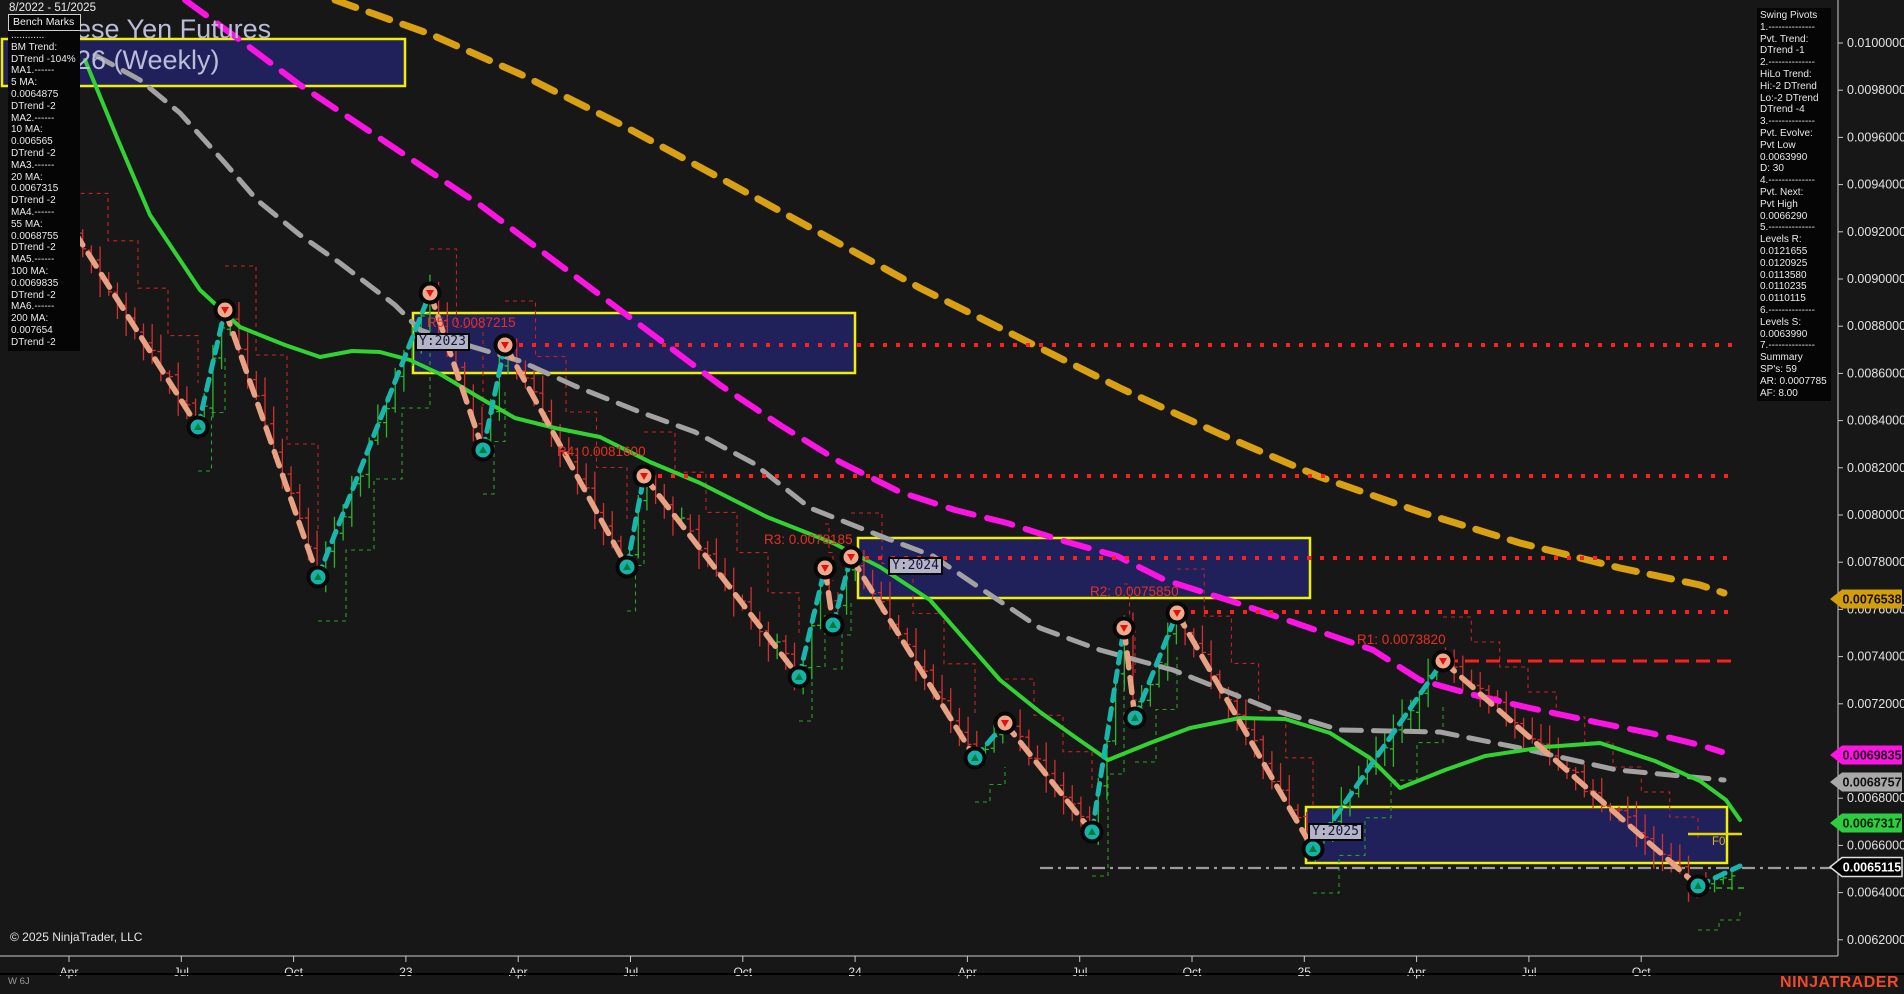 Image resolution: width=1904 pixels, height=994 pixels. I want to click on copyright-text: © 2025 NinjaTrader, LLC, so click(76, 937).